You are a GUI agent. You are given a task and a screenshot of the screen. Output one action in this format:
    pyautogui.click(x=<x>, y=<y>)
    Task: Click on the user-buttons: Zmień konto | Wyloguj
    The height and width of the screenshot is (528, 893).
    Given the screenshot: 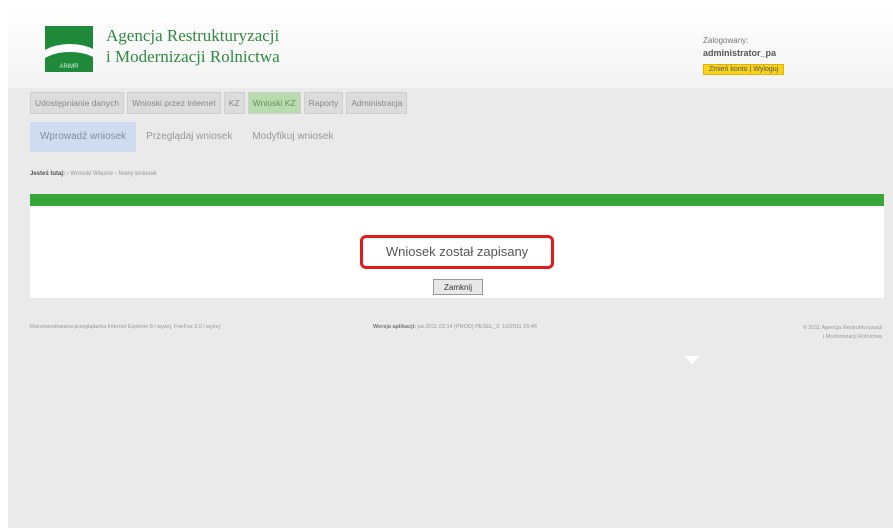 What is the action you would take?
    pyautogui.click(x=744, y=69)
    